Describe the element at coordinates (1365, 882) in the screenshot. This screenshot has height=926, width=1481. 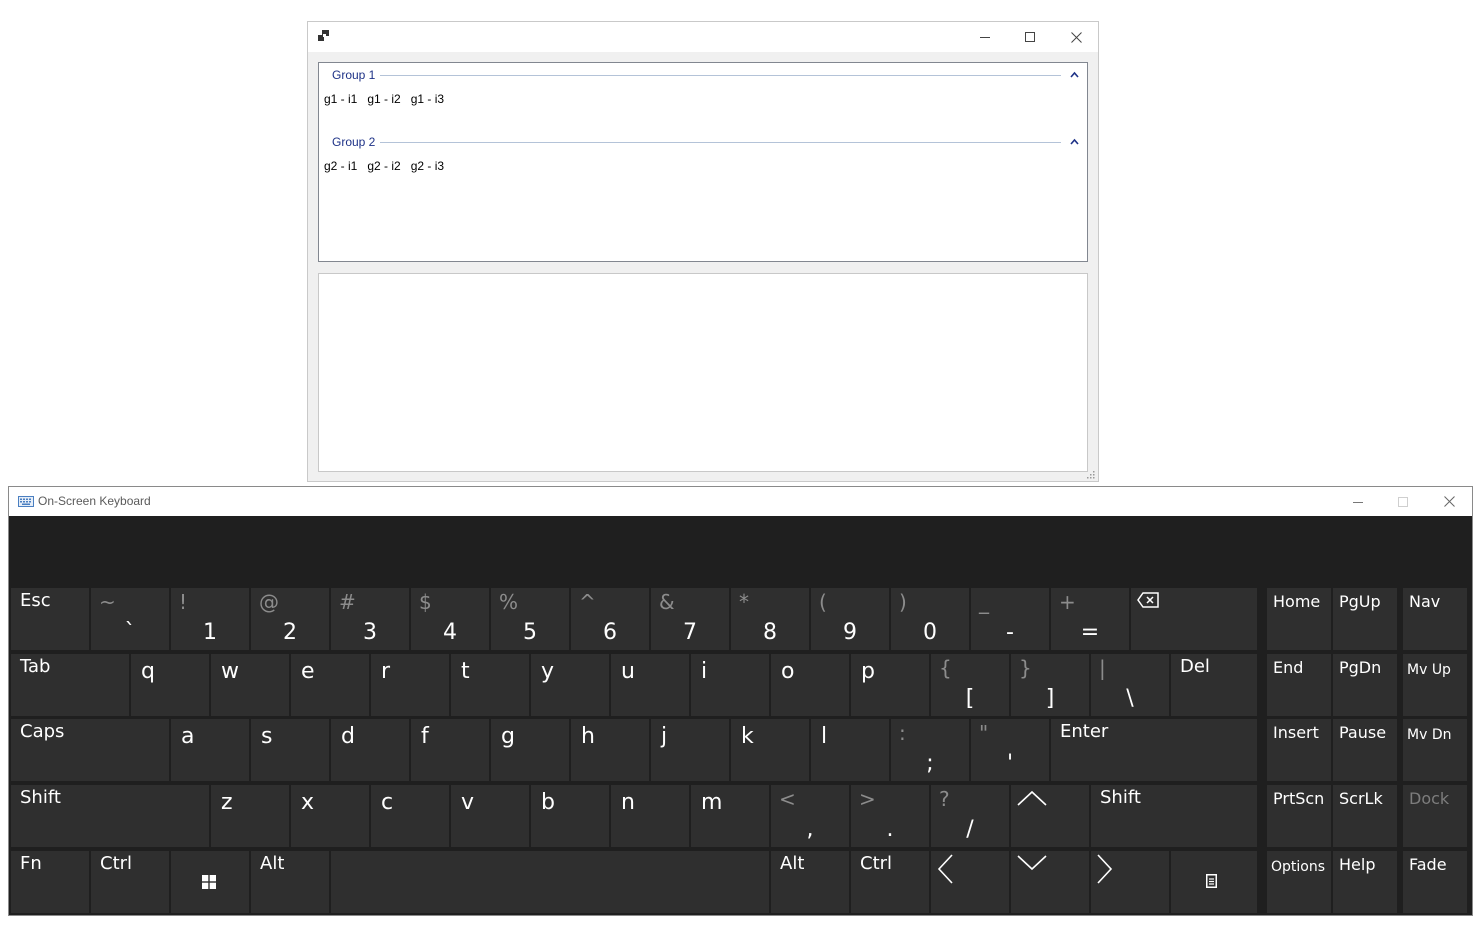
I see `help-key: Help` at that location.